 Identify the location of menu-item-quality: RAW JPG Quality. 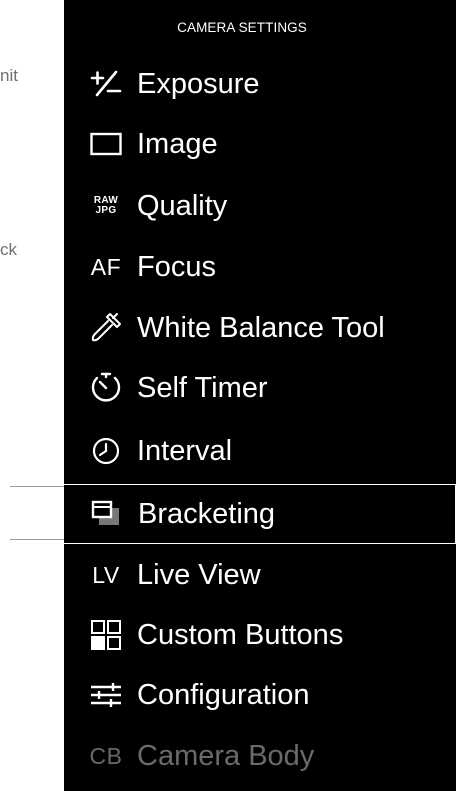
(260, 206).